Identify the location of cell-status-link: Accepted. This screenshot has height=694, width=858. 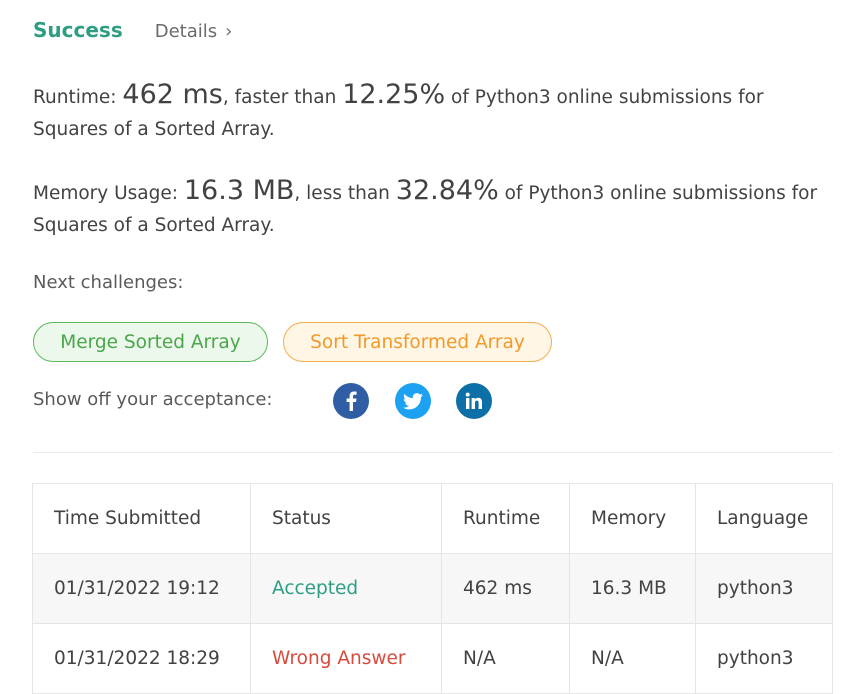
(346, 588).